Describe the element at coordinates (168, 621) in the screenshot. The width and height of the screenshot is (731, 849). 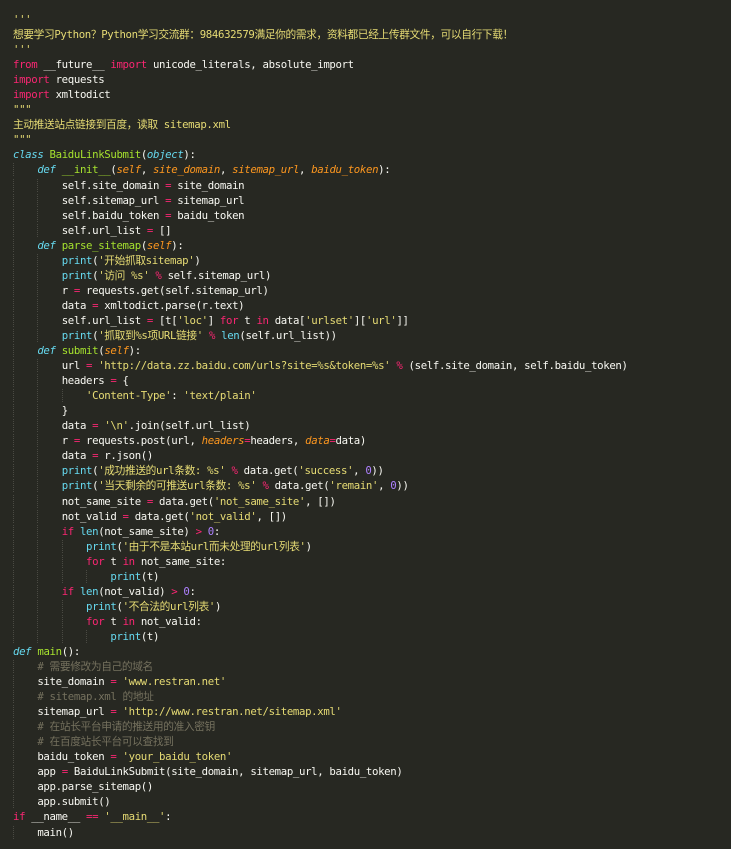
I see `code-token: not_valid:` at that location.